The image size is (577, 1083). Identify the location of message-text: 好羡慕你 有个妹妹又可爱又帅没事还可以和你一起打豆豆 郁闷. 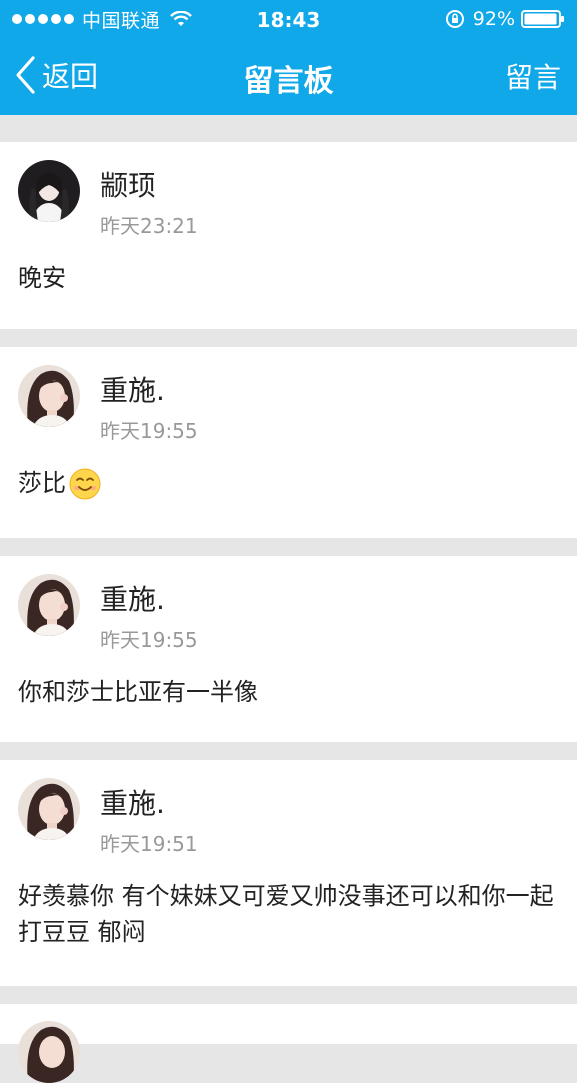
(286, 914).